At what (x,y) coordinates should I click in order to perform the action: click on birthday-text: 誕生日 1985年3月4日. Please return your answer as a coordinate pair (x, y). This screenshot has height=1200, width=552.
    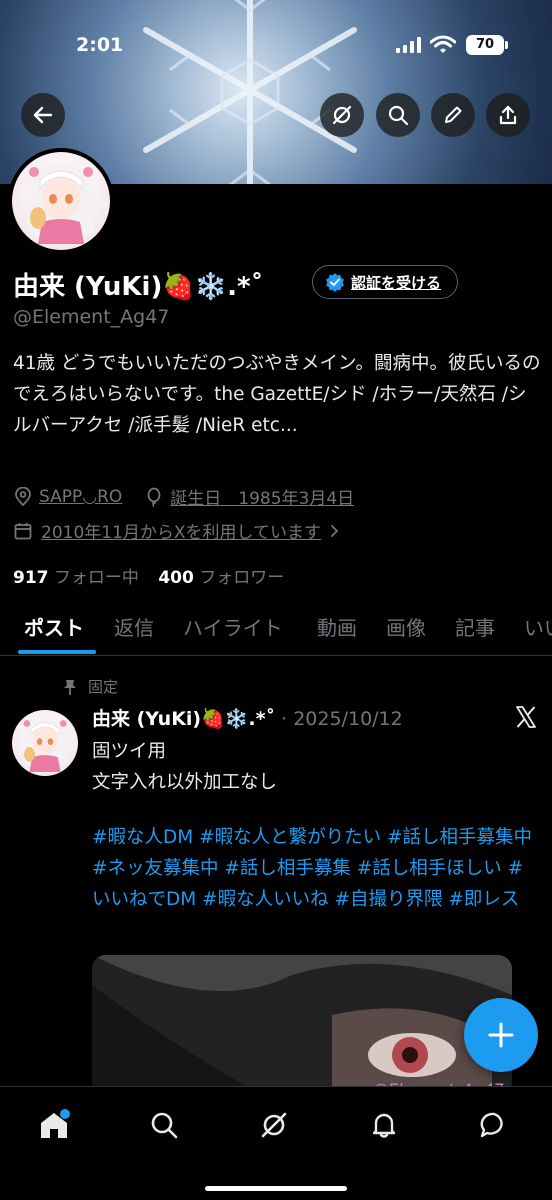
    Looking at the image, I should click on (262, 499).